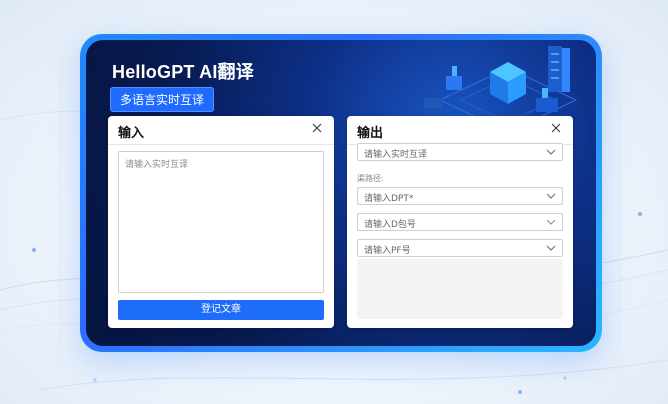  I want to click on language-select-value: 请输入实时互译, so click(396, 155).